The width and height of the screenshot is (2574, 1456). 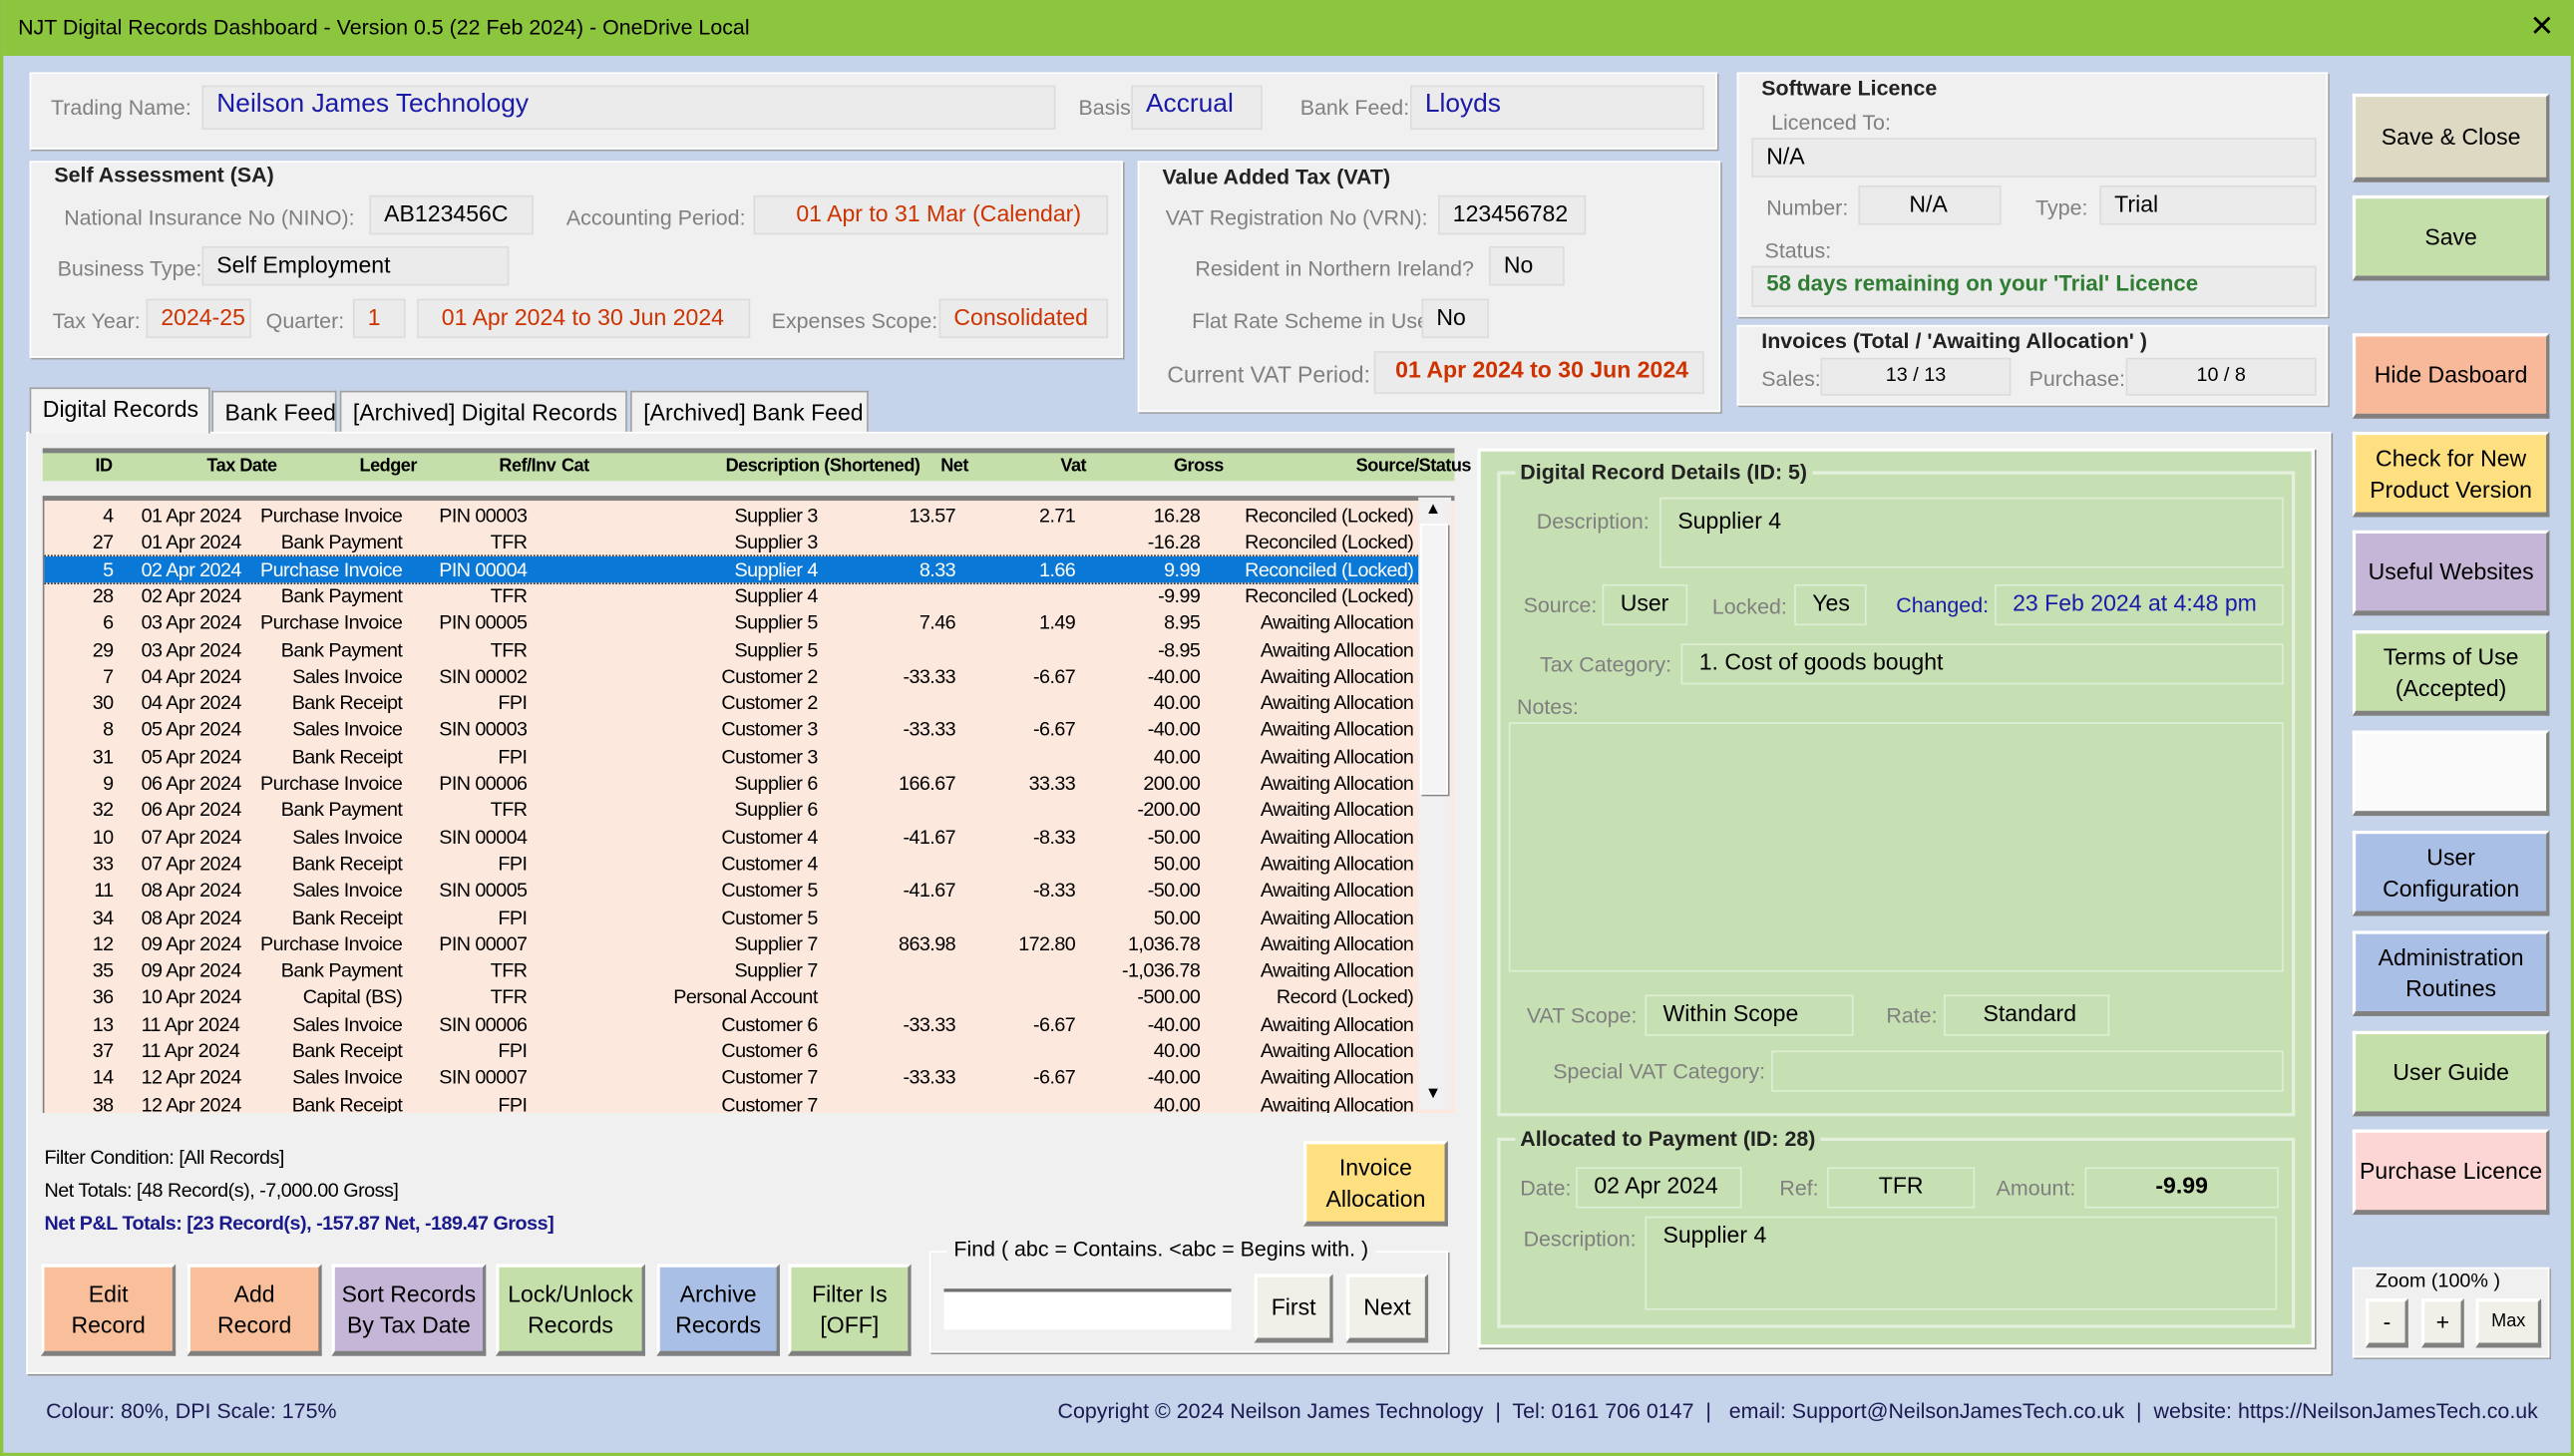 I want to click on column-header-6: Net, so click(x=954, y=467).